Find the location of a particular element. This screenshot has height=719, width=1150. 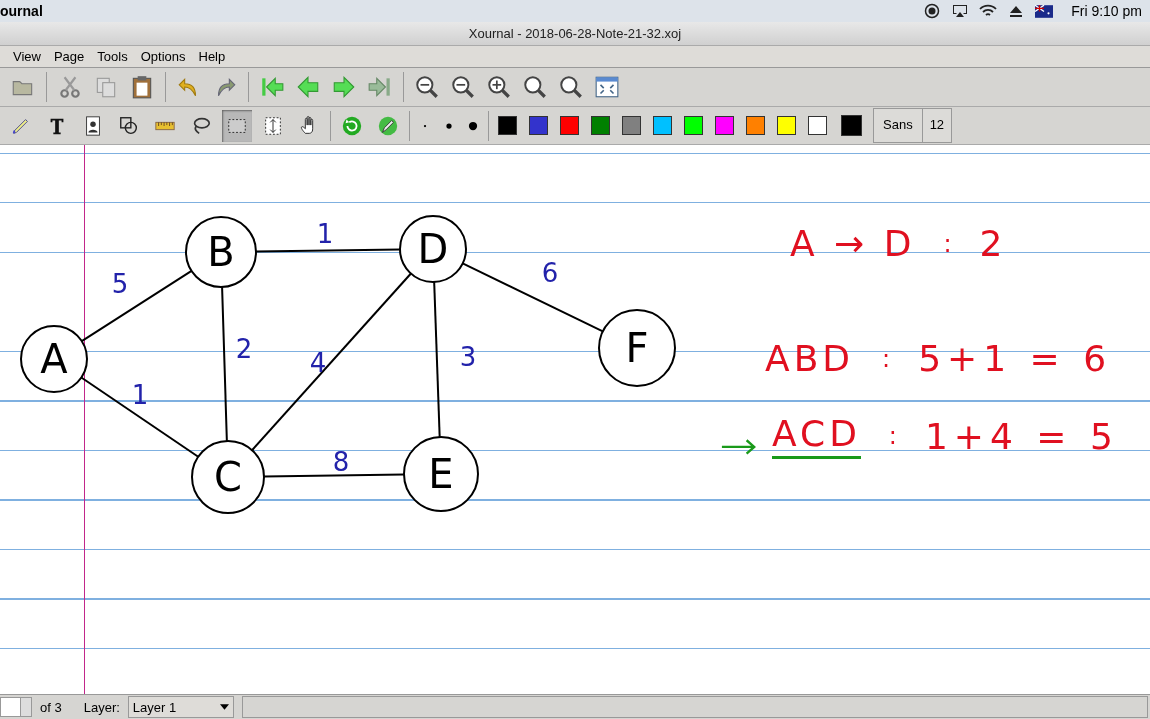

caret-icon is located at coordinates (224, 707).